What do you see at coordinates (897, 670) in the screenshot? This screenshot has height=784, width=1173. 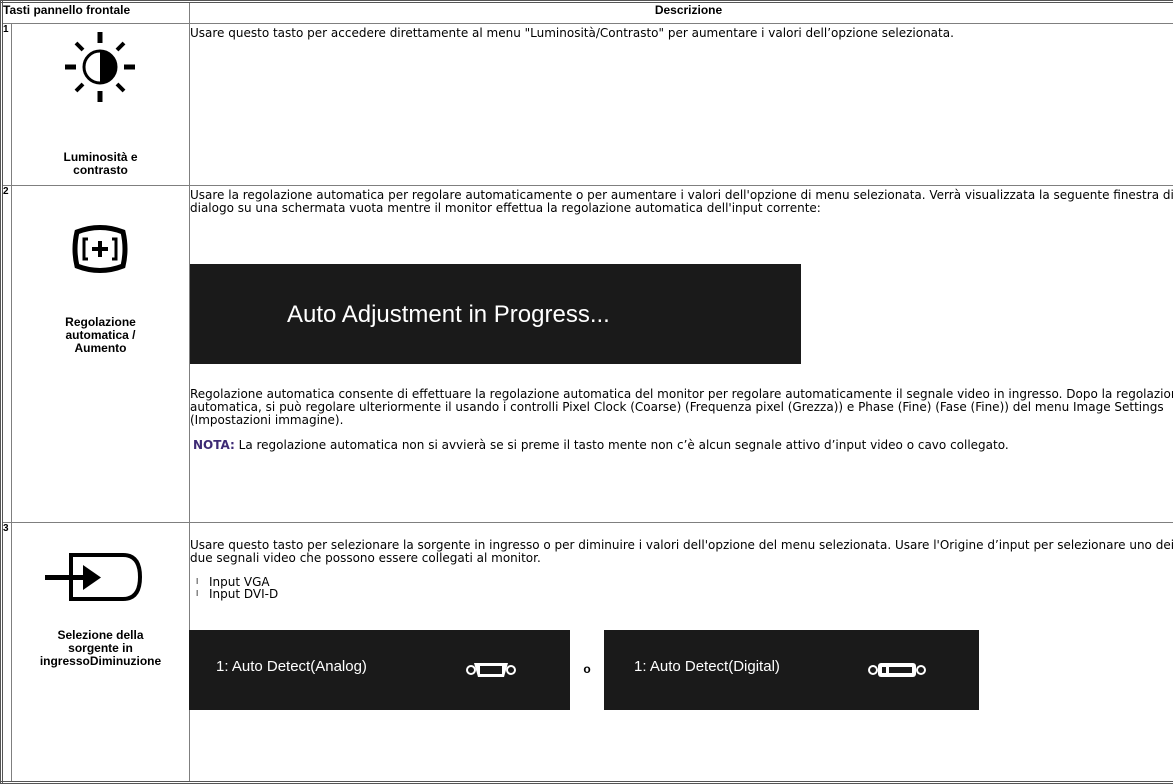 I see `dvi-connector-icon` at bounding box center [897, 670].